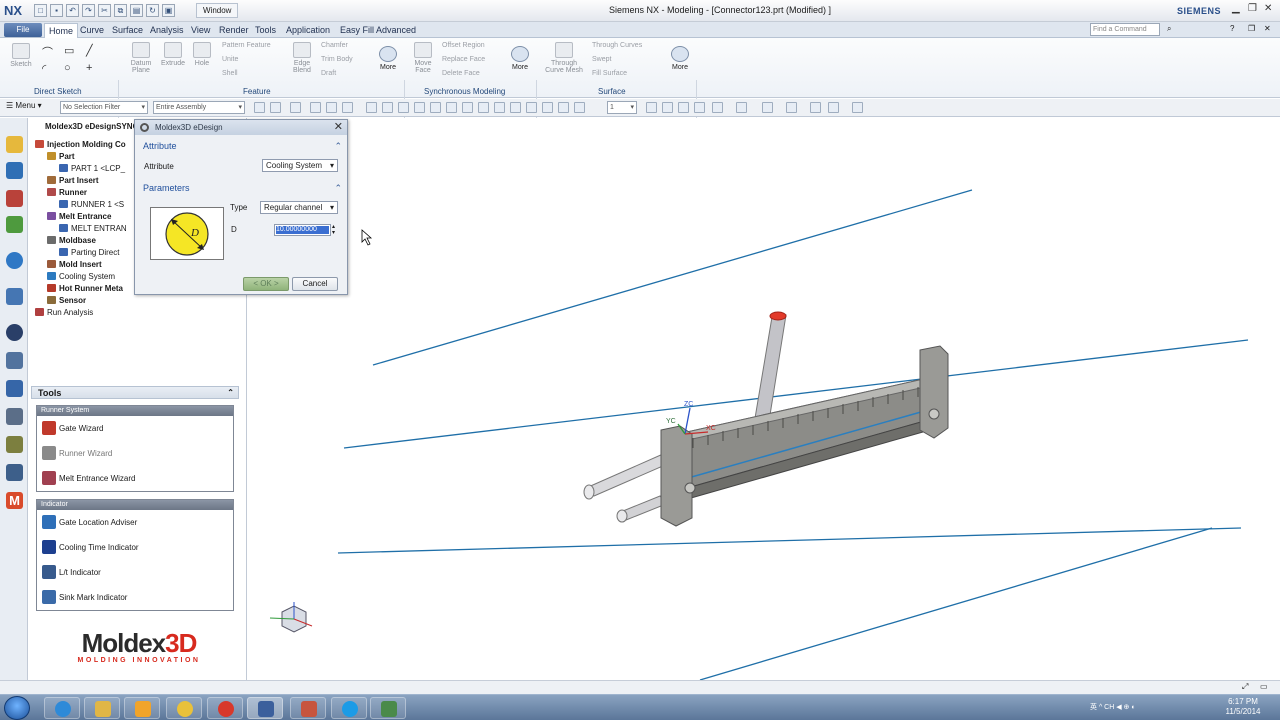 The width and height of the screenshot is (1280, 720). I want to click on part-navigator-icon, so click(14, 198).